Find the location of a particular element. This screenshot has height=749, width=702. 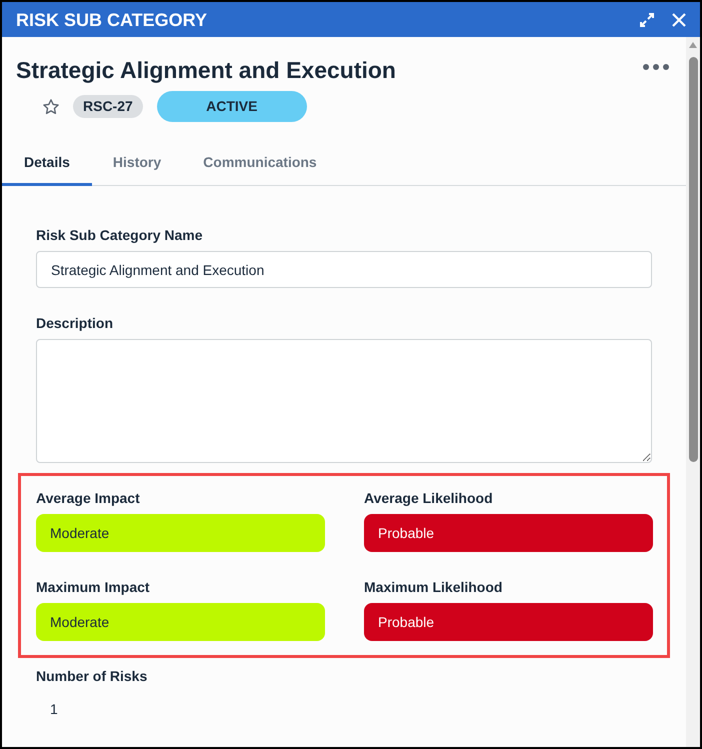

ellipsis-icon is located at coordinates (656, 67).